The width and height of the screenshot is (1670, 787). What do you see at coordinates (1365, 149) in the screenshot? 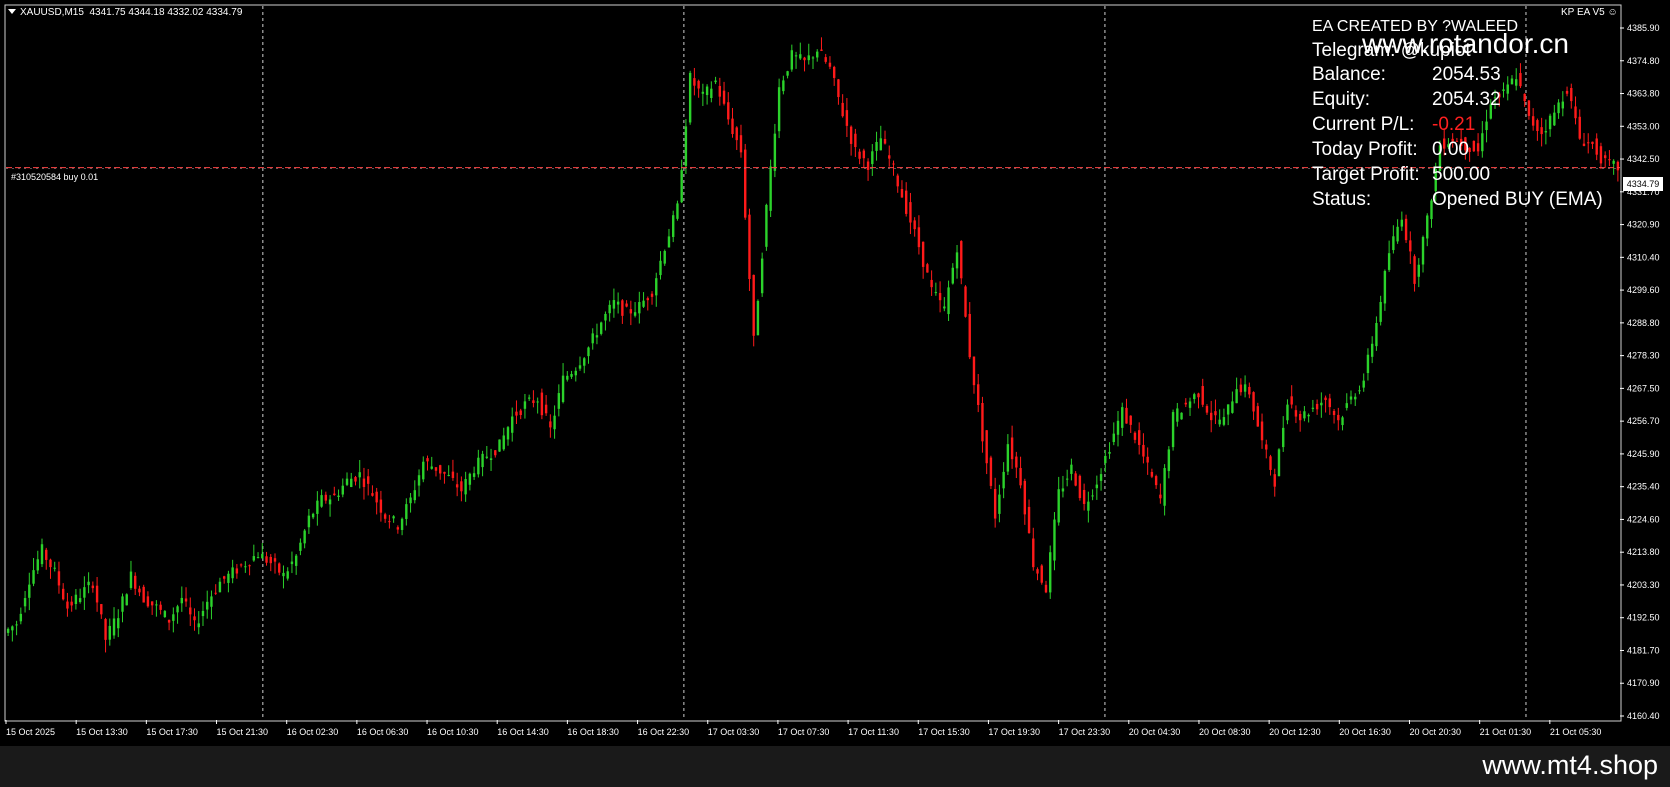
I see `ea-row-label: Today Profit:` at bounding box center [1365, 149].